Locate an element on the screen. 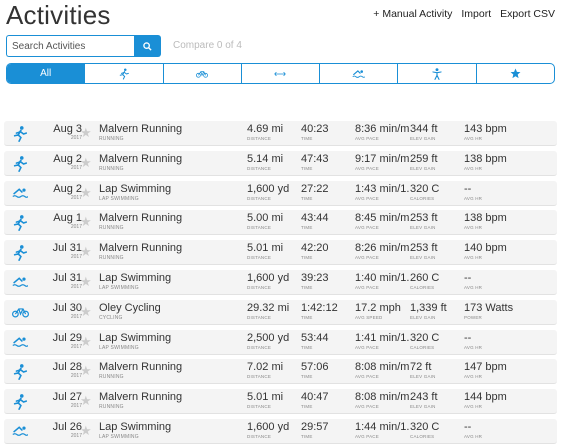 The height and width of the screenshot is (446, 561). metric-tertiary-value: 144 bpm is located at coordinates (485, 397).